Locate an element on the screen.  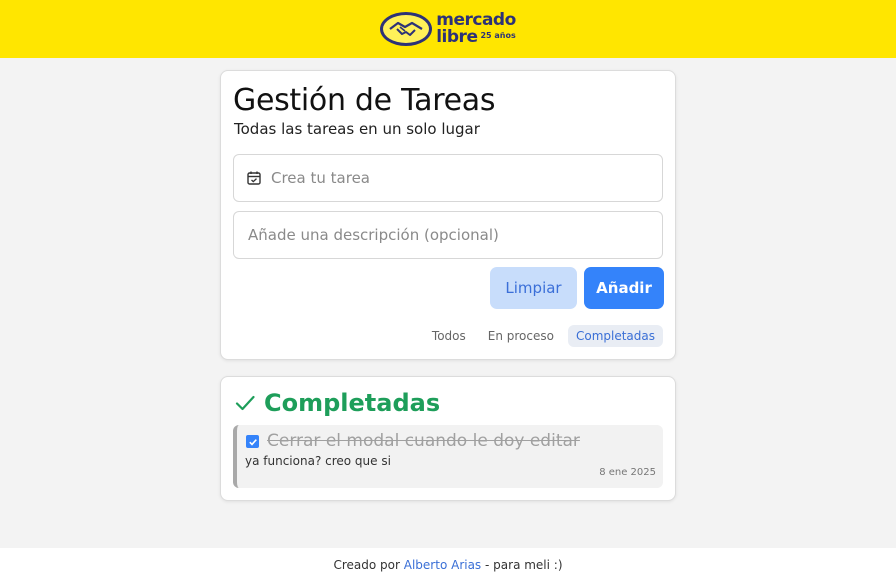
brand-name-line1: mercado is located at coordinates (476, 20).